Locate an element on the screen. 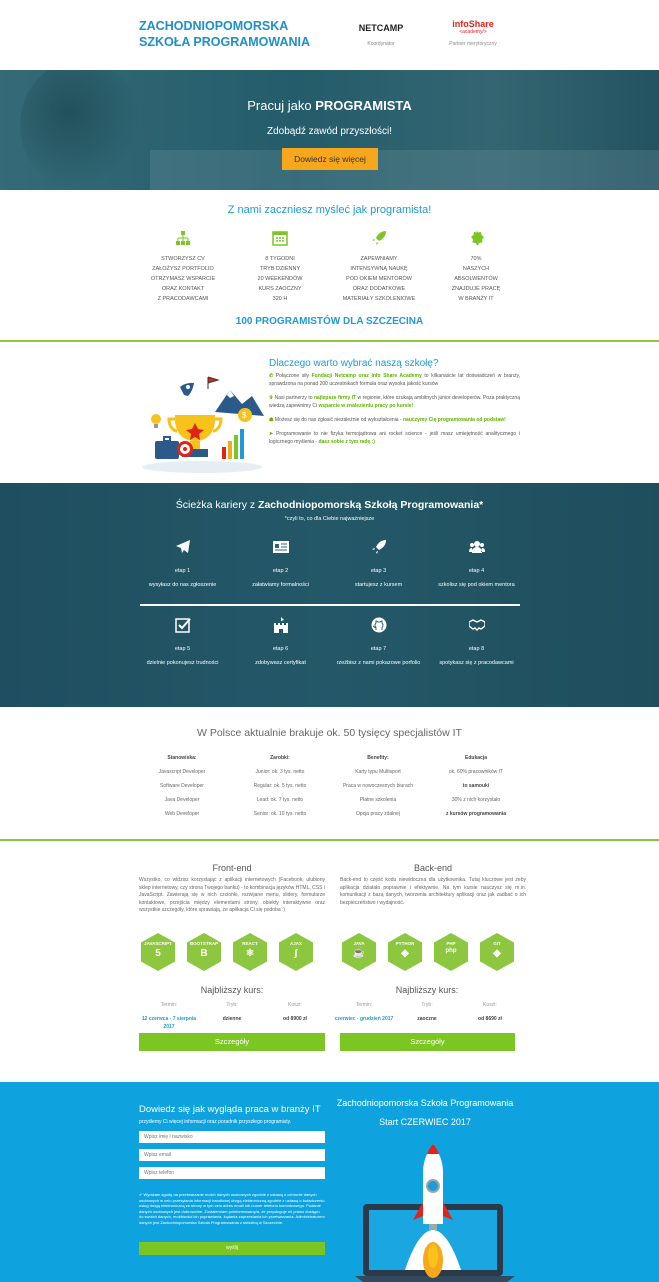 This screenshot has width=659, height=1282. laptop-rocket-illustration is located at coordinates (435, 1213).